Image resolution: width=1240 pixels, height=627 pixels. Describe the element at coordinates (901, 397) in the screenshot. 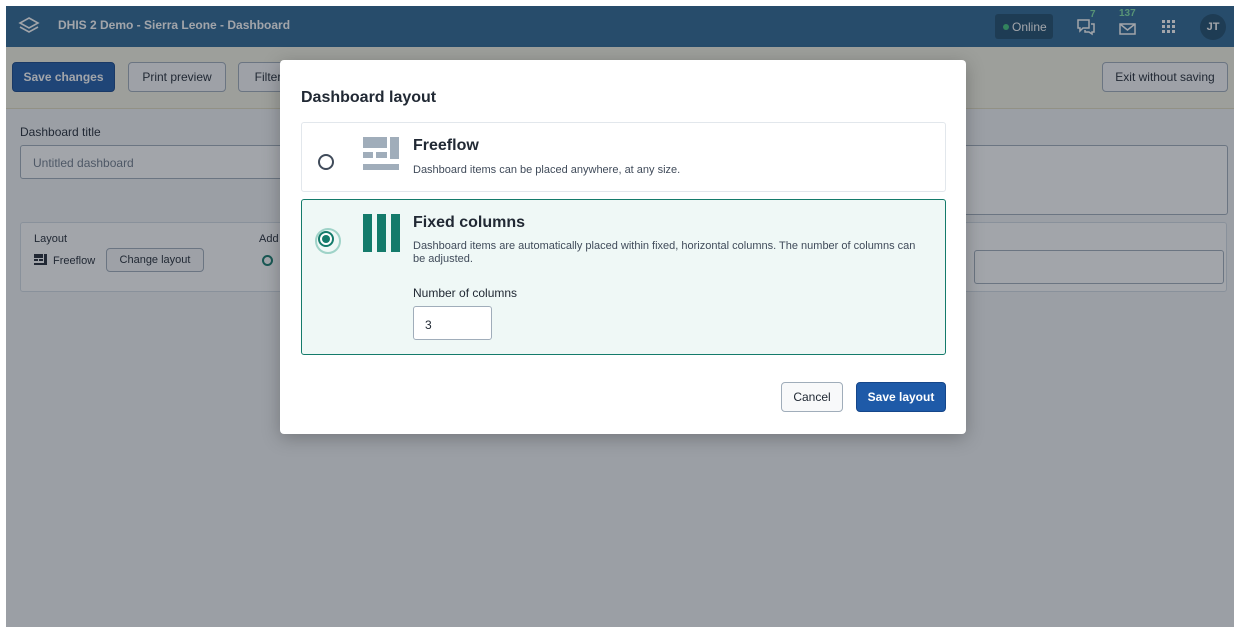

I see `save-layout-button: Save layout` at that location.